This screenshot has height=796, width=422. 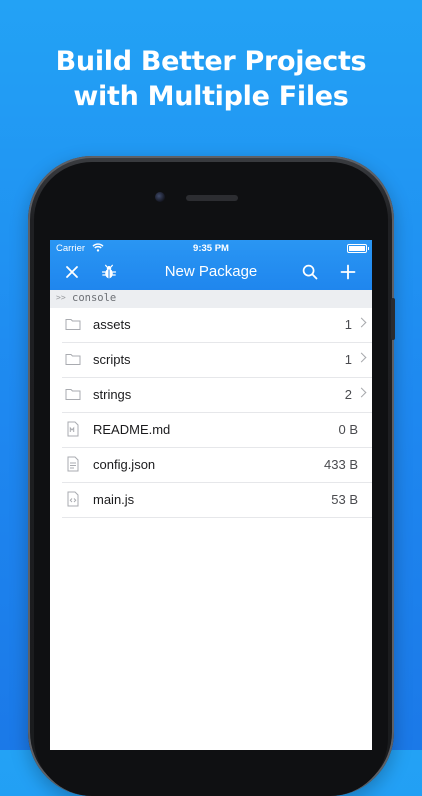 What do you see at coordinates (211, 96) in the screenshot?
I see `headline-line-2: with Multiple Files` at bounding box center [211, 96].